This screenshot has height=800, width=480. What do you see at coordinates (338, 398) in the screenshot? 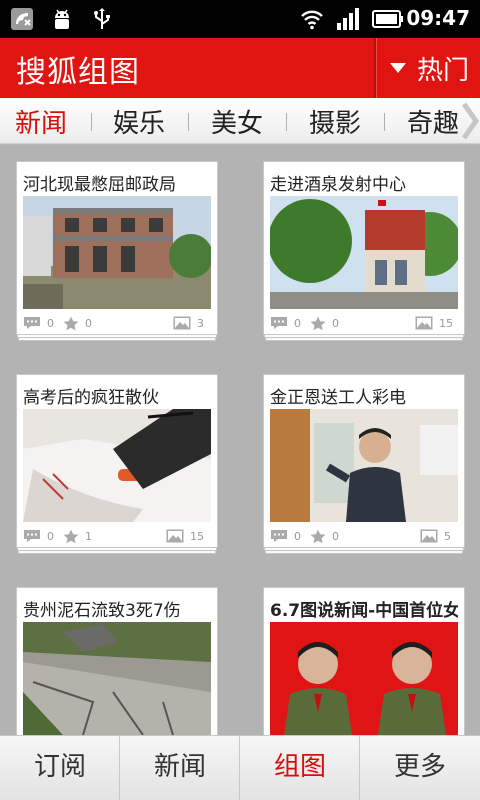
I see `card-title: 金正恩送工人彩电` at bounding box center [338, 398].